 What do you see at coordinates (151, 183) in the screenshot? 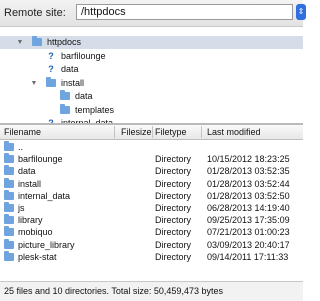
I see `file-row: install Directory 01/28/2013 03:52:44` at bounding box center [151, 183].